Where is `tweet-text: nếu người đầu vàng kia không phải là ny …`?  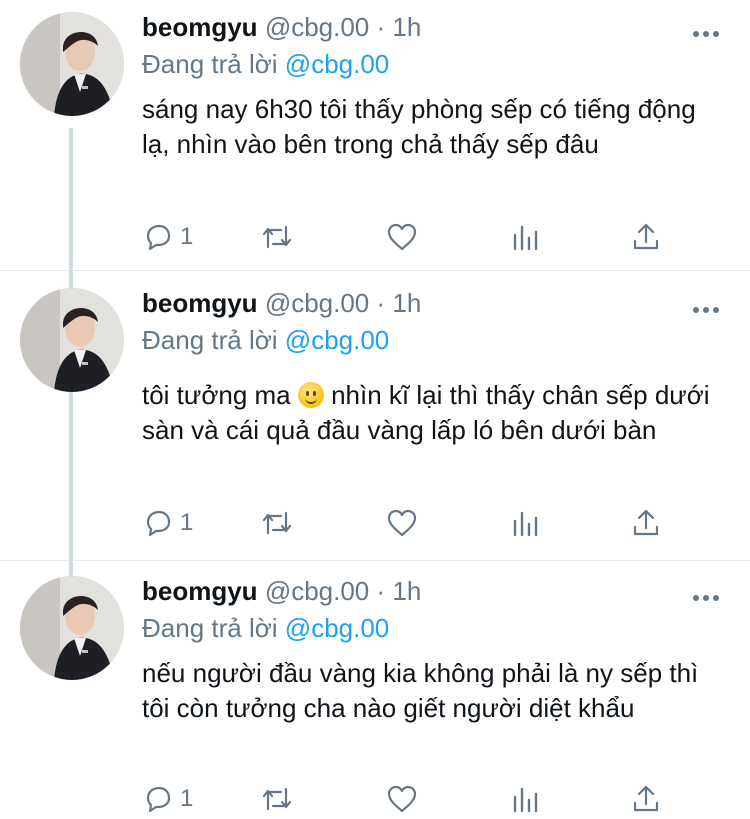
tweet-text: nếu người đầu vàng kia không phải là ny … is located at coordinates (420, 690).